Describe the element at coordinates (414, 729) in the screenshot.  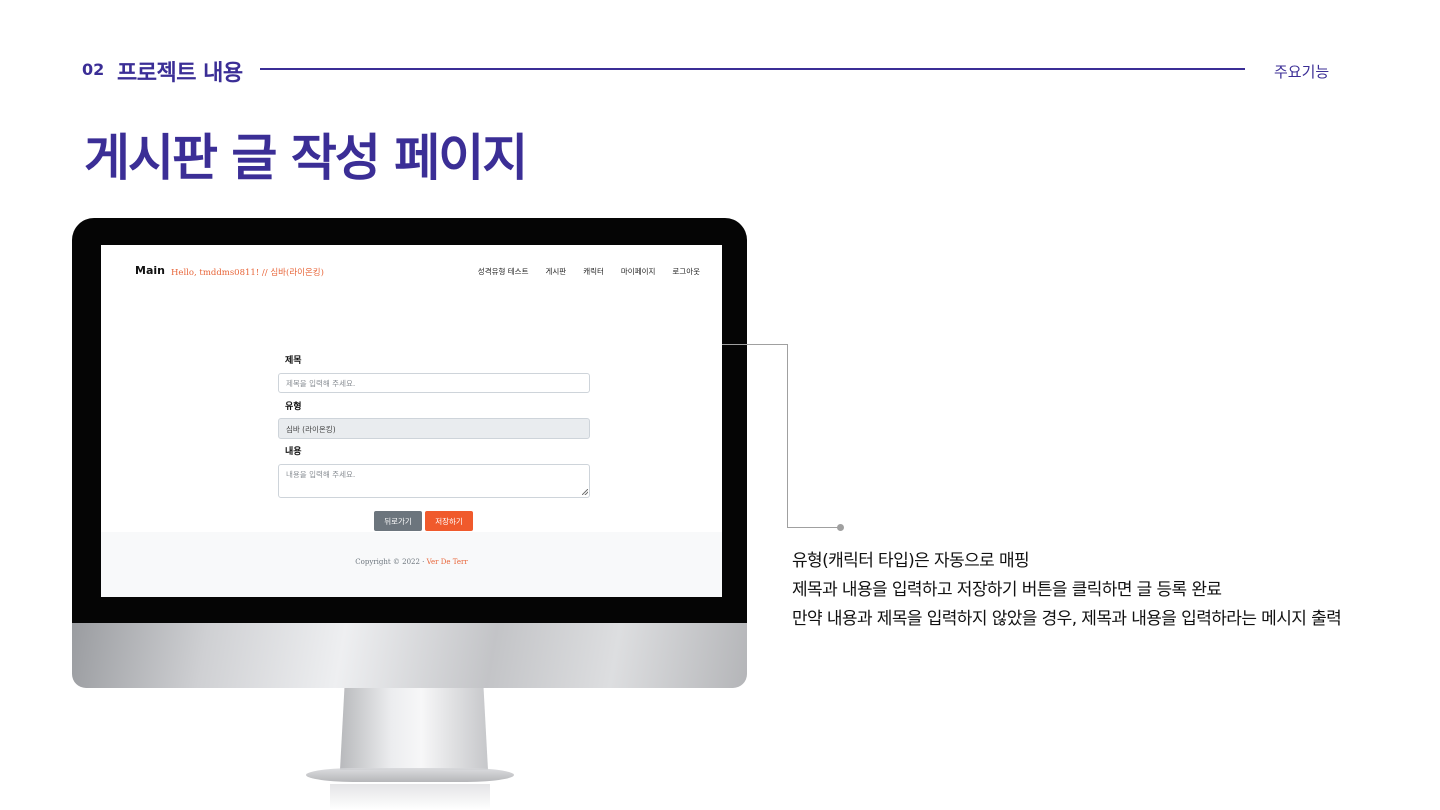
I see `monitor-stand` at that location.